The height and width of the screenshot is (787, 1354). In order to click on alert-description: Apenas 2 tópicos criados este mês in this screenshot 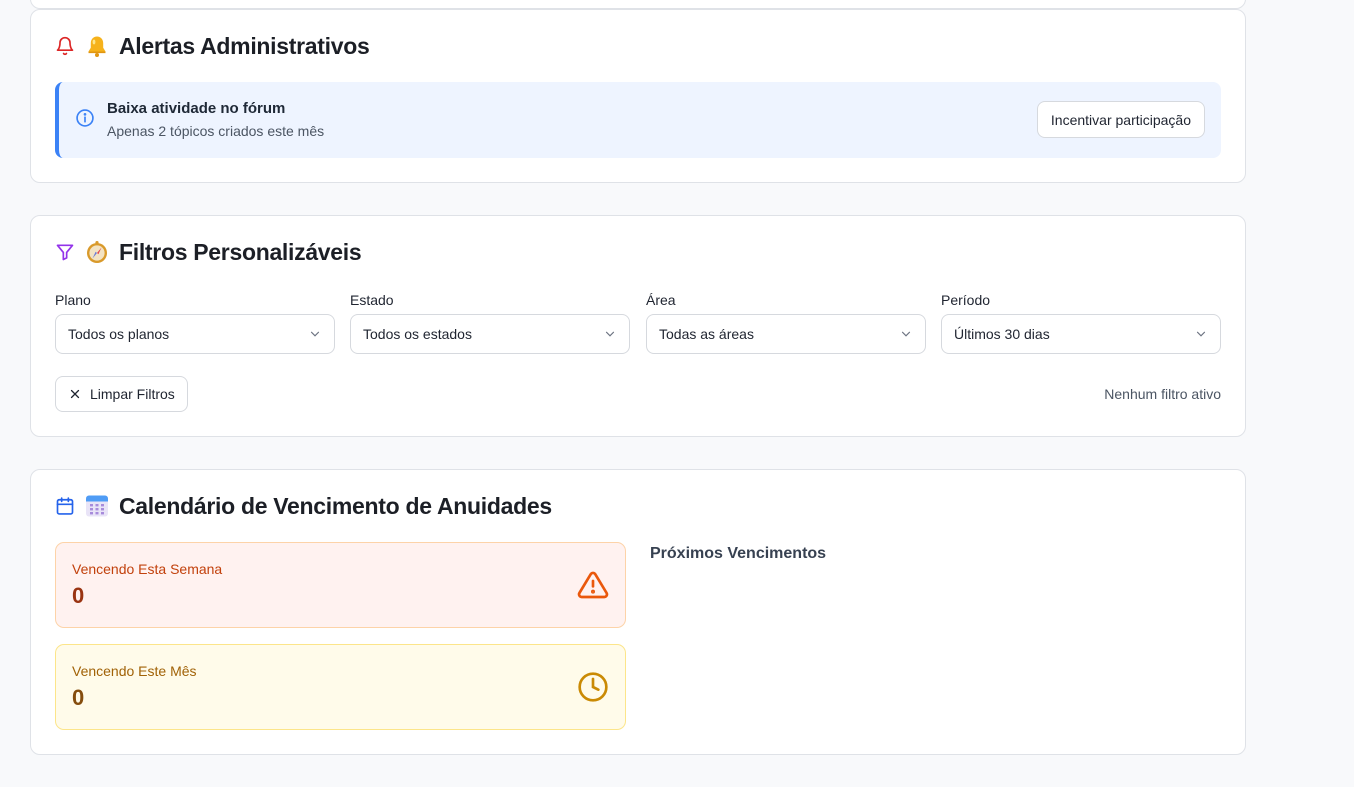, I will do `click(216, 131)`.